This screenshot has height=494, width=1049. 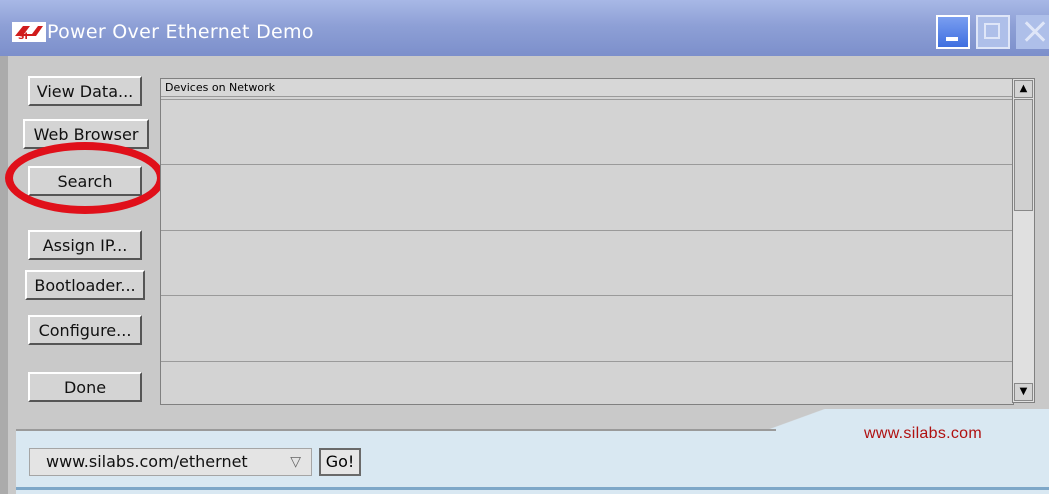 What do you see at coordinates (295, 462) in the screenshot?
I see `chevron-down-icon: ▽` at bounding box center [295, 462].